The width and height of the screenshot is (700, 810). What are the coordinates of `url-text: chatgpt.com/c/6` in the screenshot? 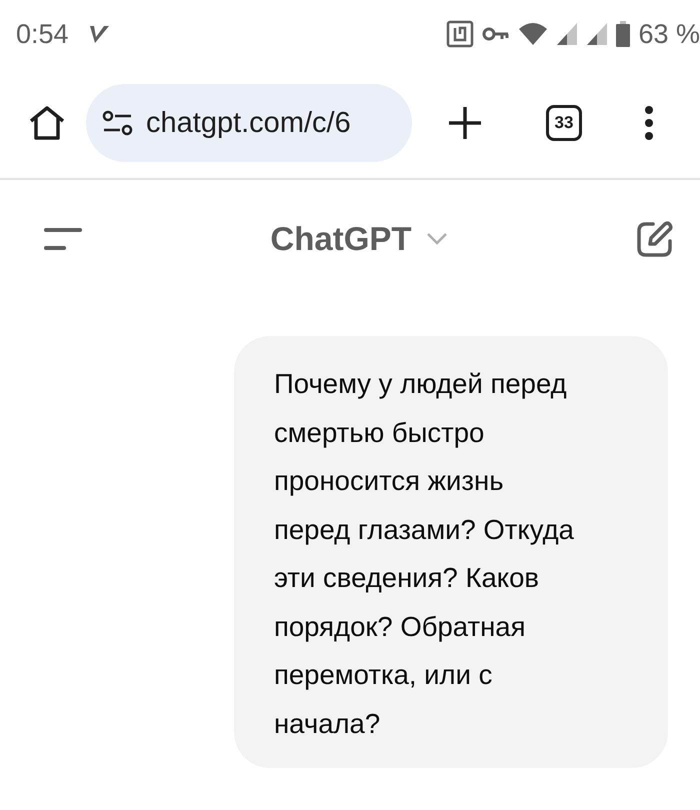 It's located at (248, 123).